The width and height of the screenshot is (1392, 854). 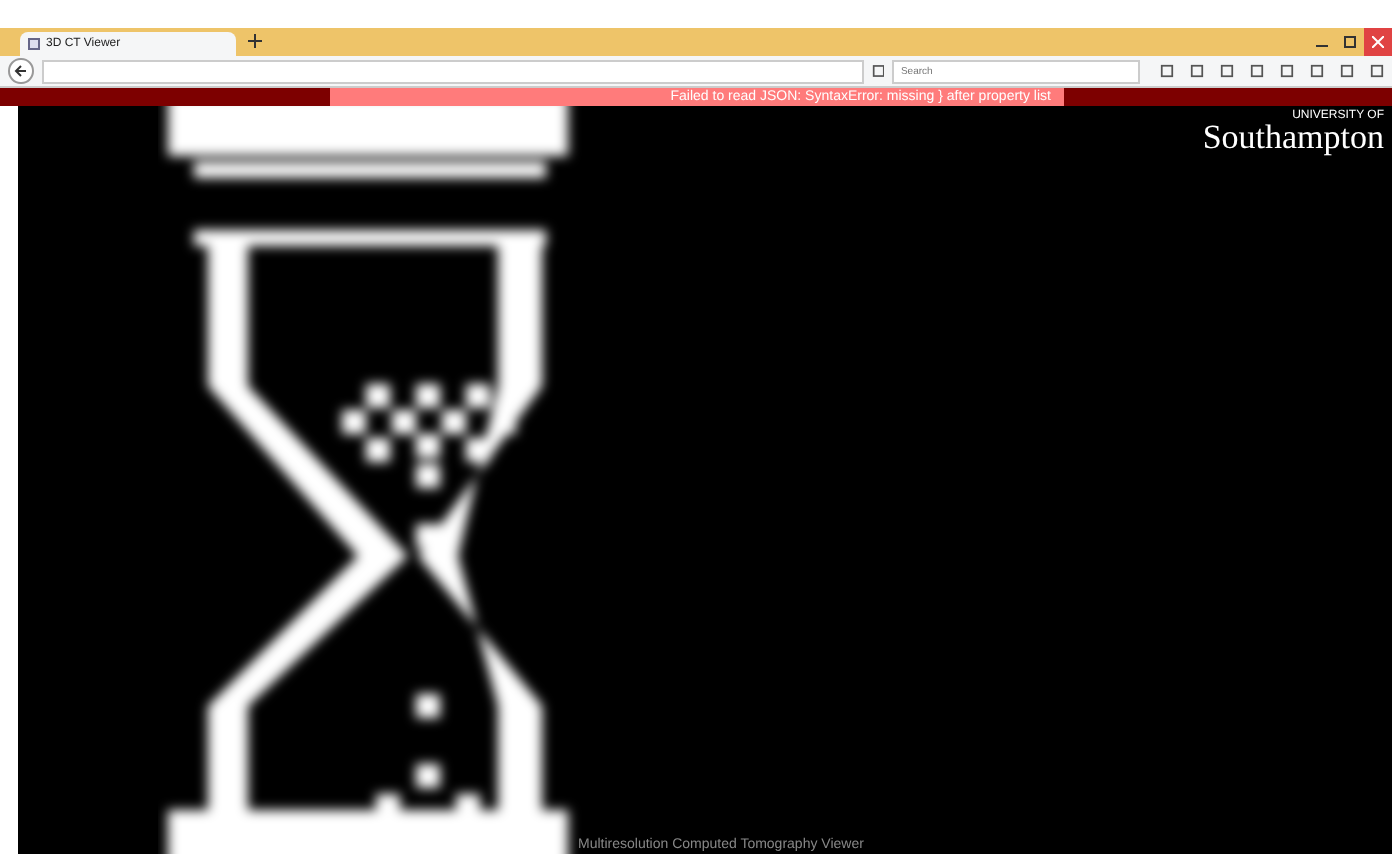 What do you see at coordinates (1378, 42) in the screenshot?
I see `close-icon` at bounding box center [1378, 42].